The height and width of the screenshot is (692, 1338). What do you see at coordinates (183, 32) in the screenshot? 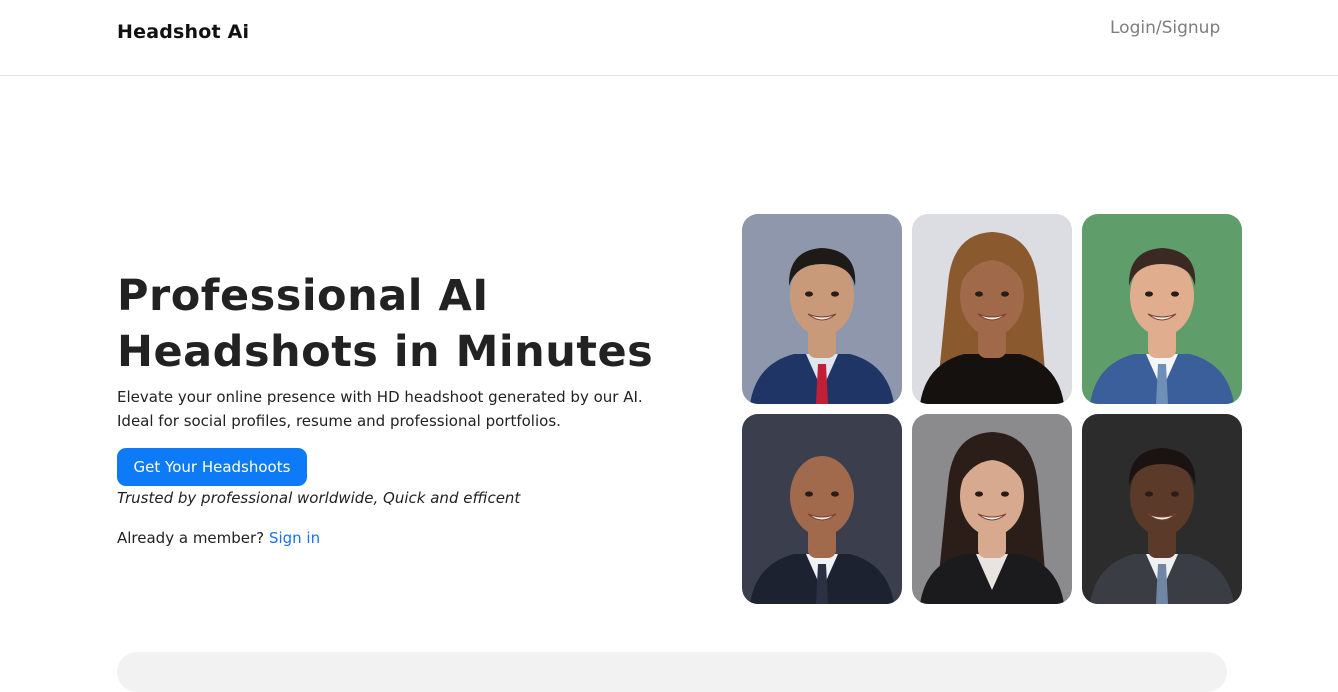
I see `brand-logo: Headshot Ai` at bounding box center [183, 32].